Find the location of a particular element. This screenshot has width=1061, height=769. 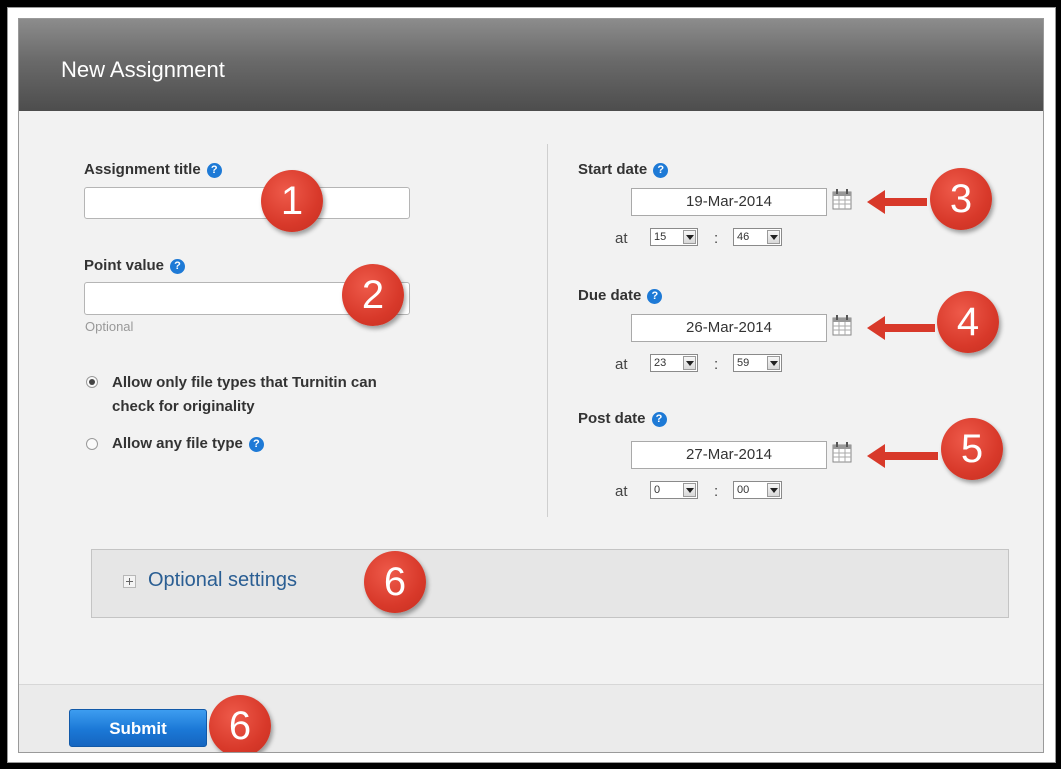

submit-button: Submit is located at coordinates (138, 728).